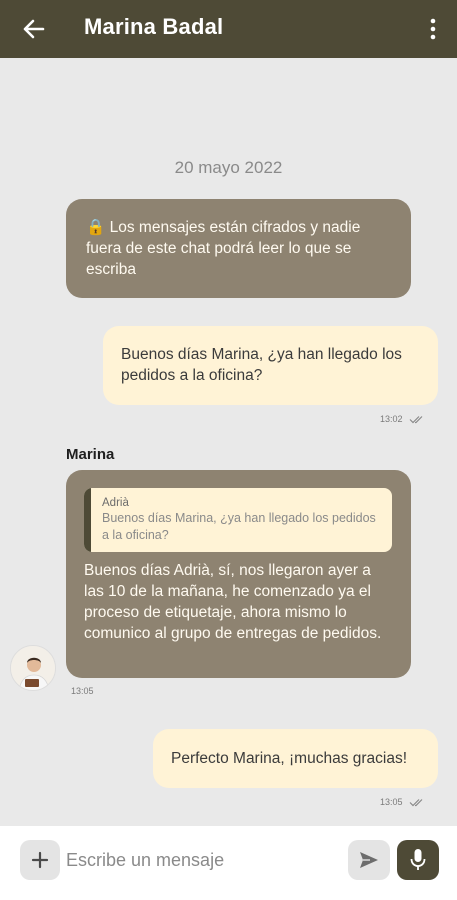 This screenshot has width=457, height=900. I want to click on message-meta: 13:05, so click(402, 802).